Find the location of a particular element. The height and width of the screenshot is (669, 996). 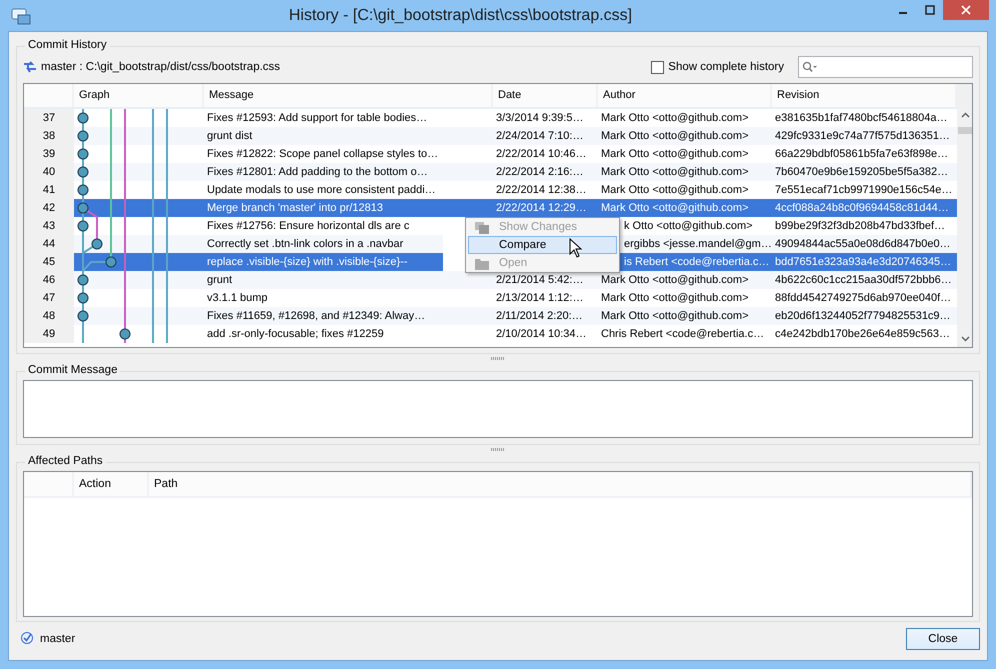

row-number: 37 is located at coordinates (49, 118).